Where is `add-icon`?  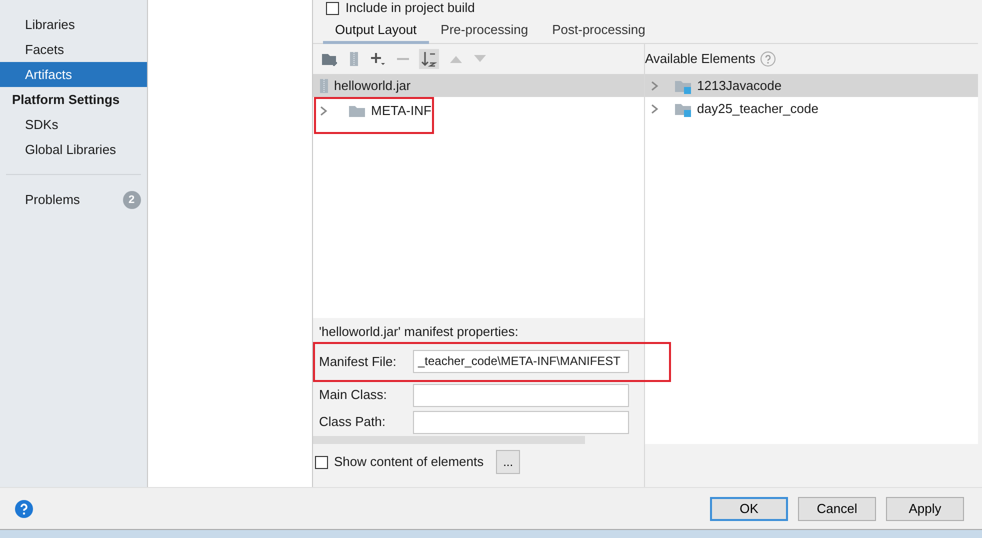
add-icon is located at coordinates (378, 59).